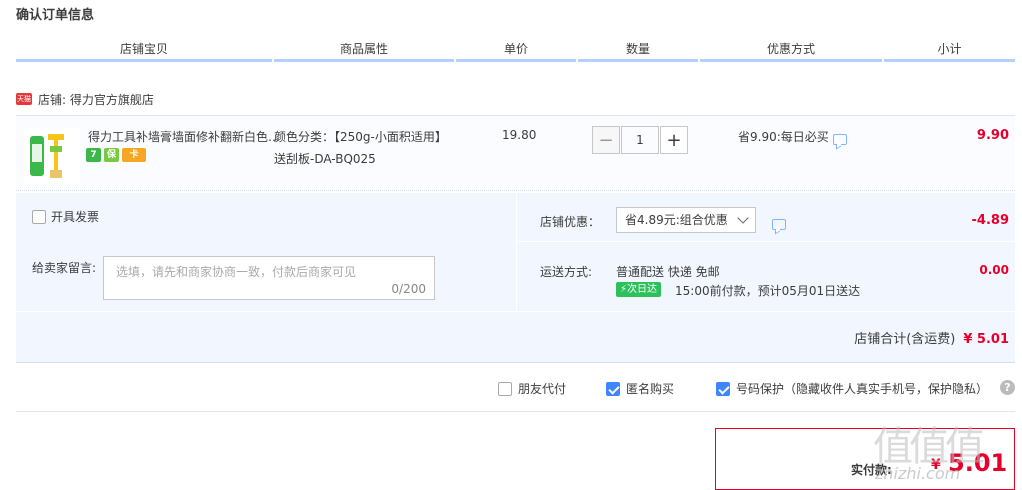 The height and width of the screenshot is (490, 1022). Describe the element at coordinates (650, 389) in the screenshot. I see `anonymous-purchase-label: 匿名购买` at that location.